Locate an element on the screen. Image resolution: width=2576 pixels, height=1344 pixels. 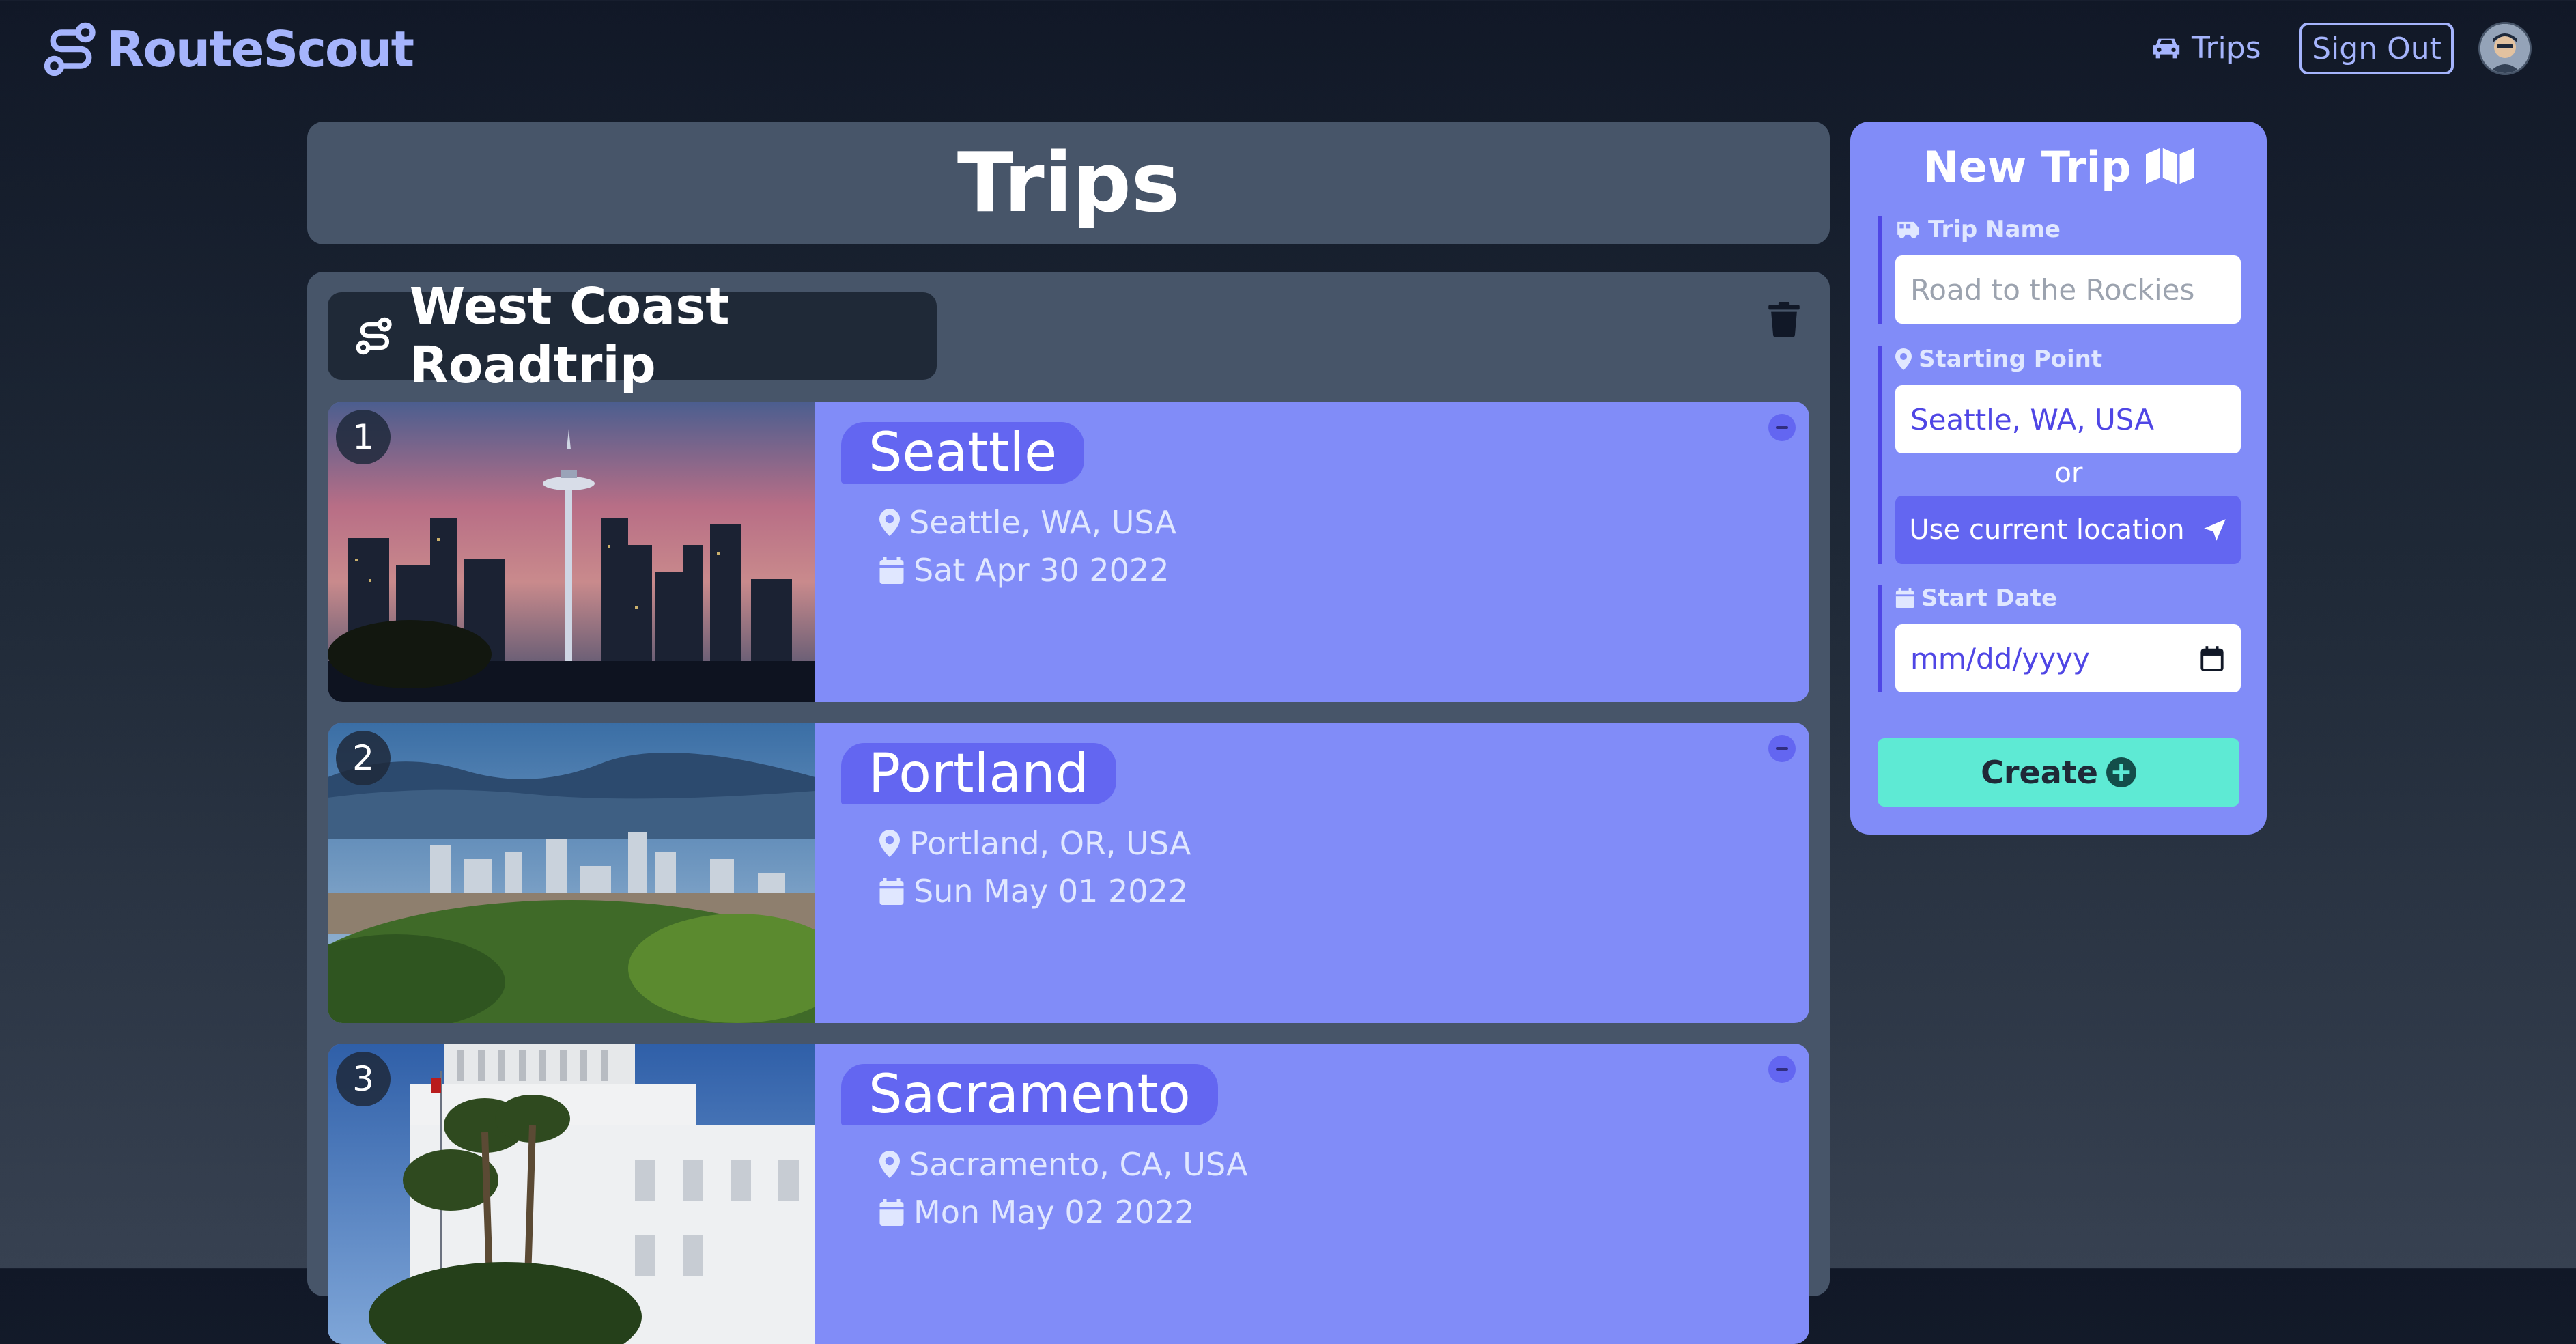
stop-date-text: Sun May 01 2022 is located at coordinates (1051, 891).